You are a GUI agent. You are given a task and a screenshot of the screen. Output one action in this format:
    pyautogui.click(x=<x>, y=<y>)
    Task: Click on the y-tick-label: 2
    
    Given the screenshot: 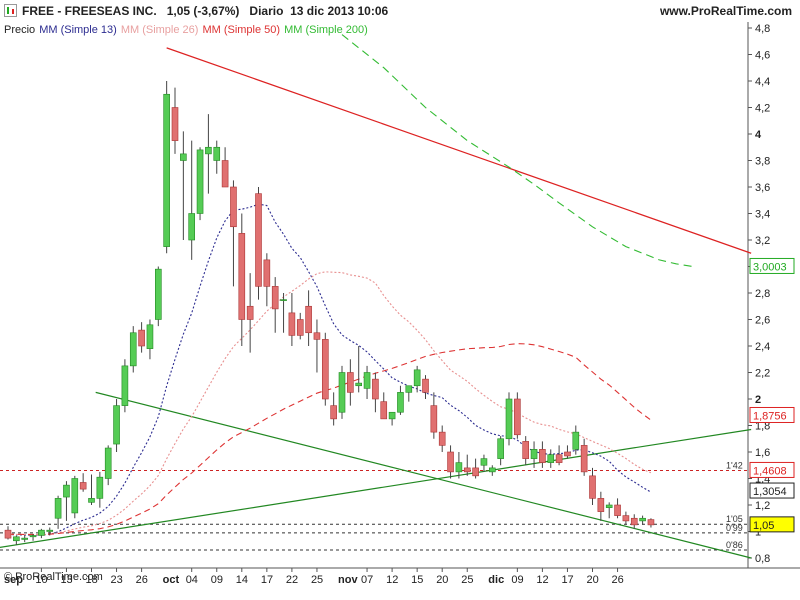 What is the action you would take?
    pyautogui.click(x=758, y=400)
    